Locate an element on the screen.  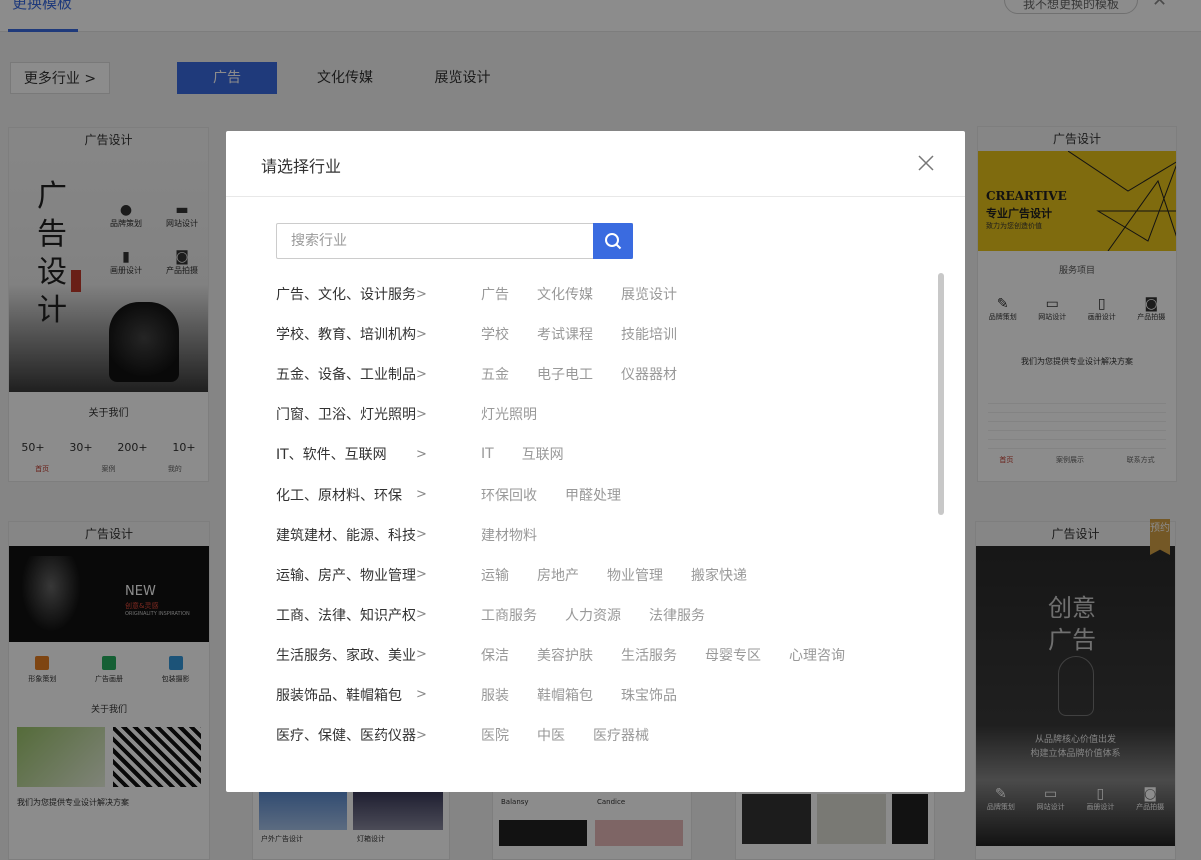
industry-sub-item: 甲醛处理 is located at coordinates (593, 495).